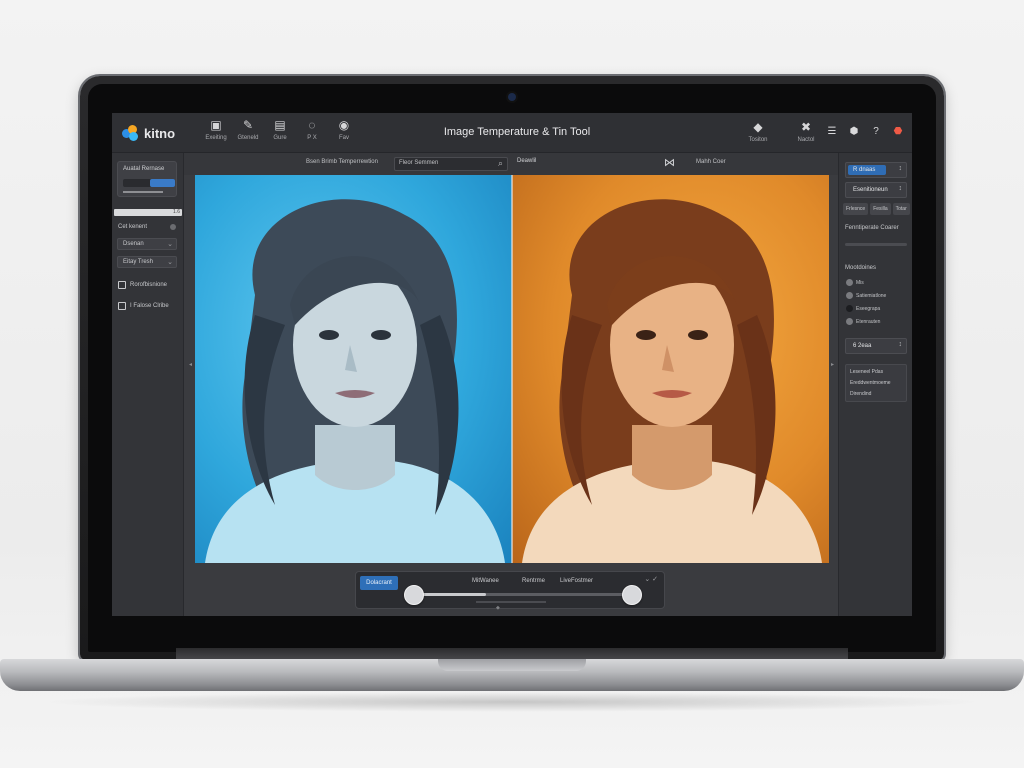 This screenshot has height=768, width=1024. What do you see at coordinates (451, 164) in the screenshot?
I see `filter-search: Fleor Semmen ⌕` at bounding box center [451, 164].